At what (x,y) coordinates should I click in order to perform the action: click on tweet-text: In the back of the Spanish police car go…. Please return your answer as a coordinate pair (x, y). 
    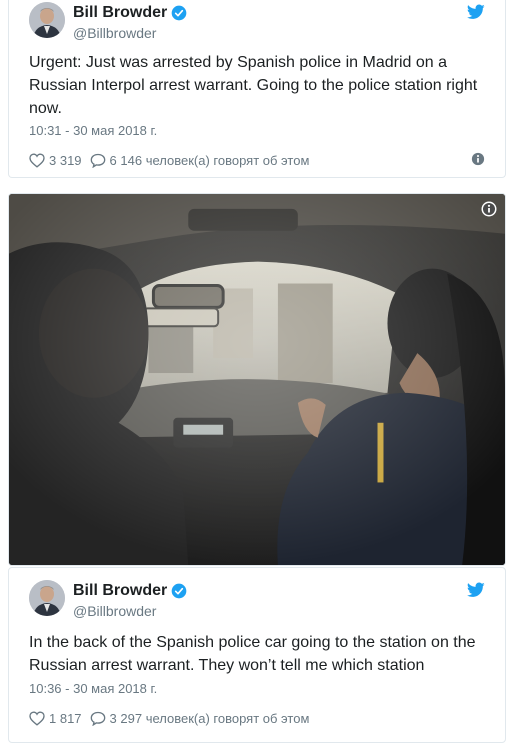
    Looking at the image, I should click on (252, 654).